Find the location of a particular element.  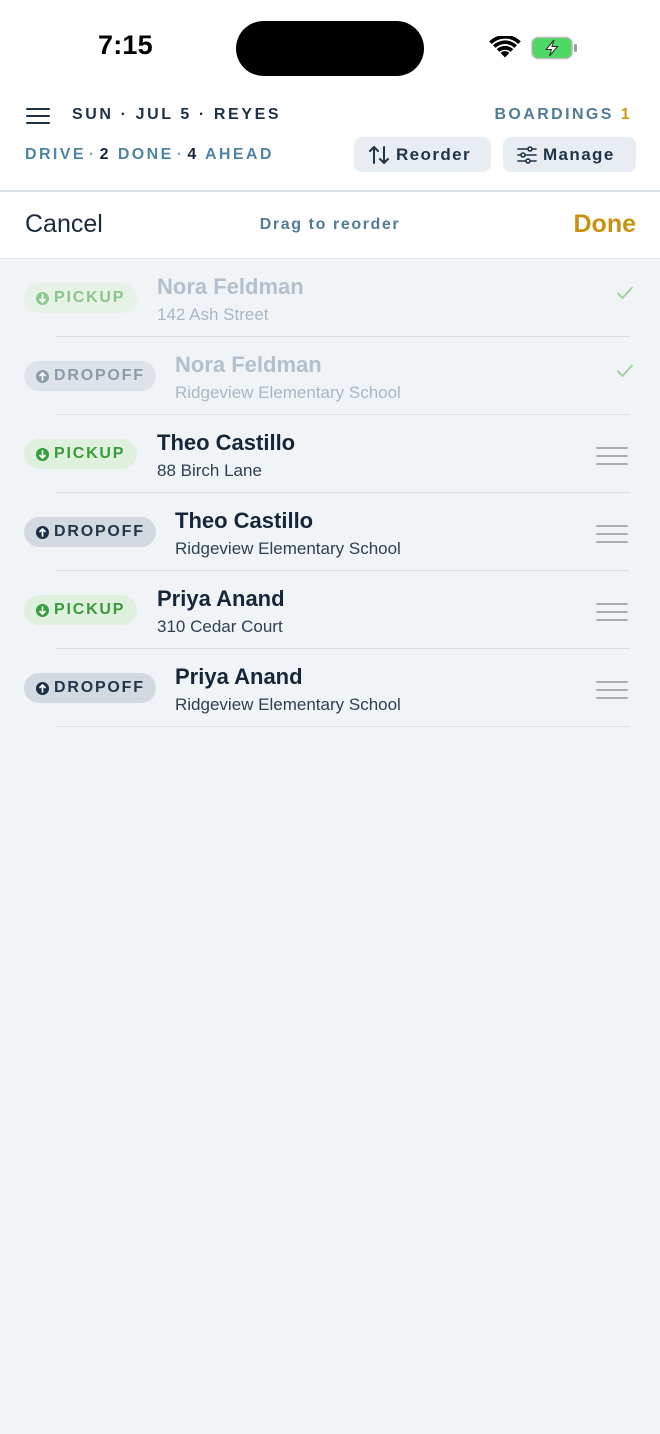

manage-button: Manage is located at coordinates (569, 154).